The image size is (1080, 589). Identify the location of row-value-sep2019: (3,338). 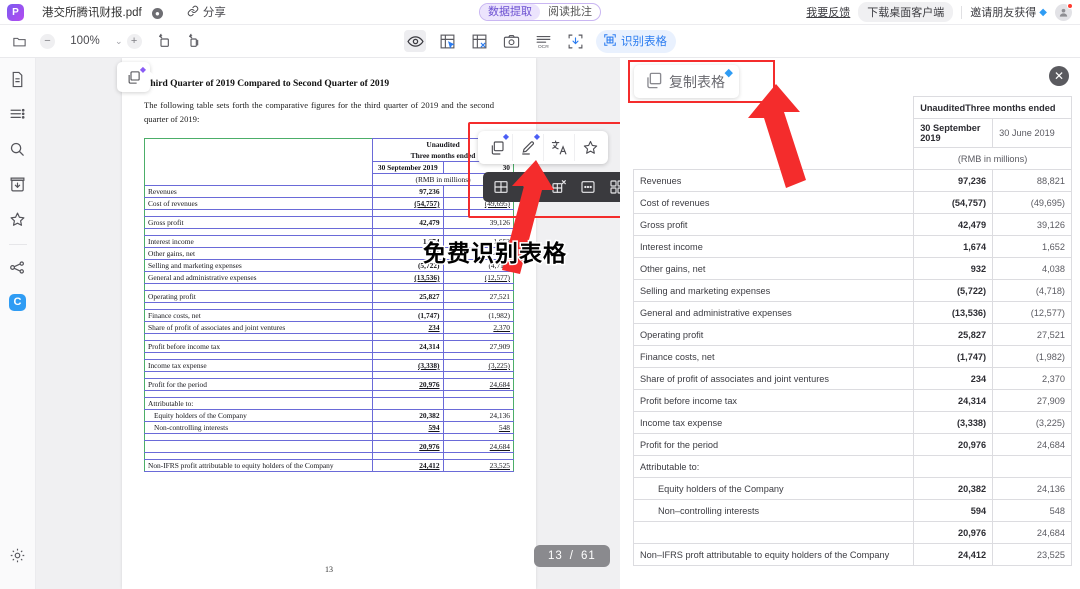
(953, 422).